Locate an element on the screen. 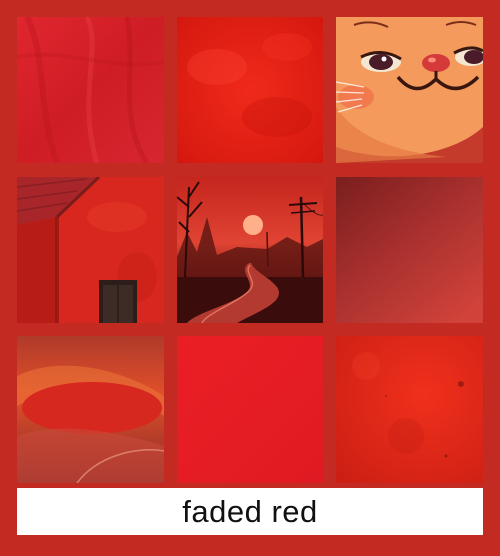 This screenshot has width=500, height=556. smoky-red-texture-tile is located at coordinates (250, 90).